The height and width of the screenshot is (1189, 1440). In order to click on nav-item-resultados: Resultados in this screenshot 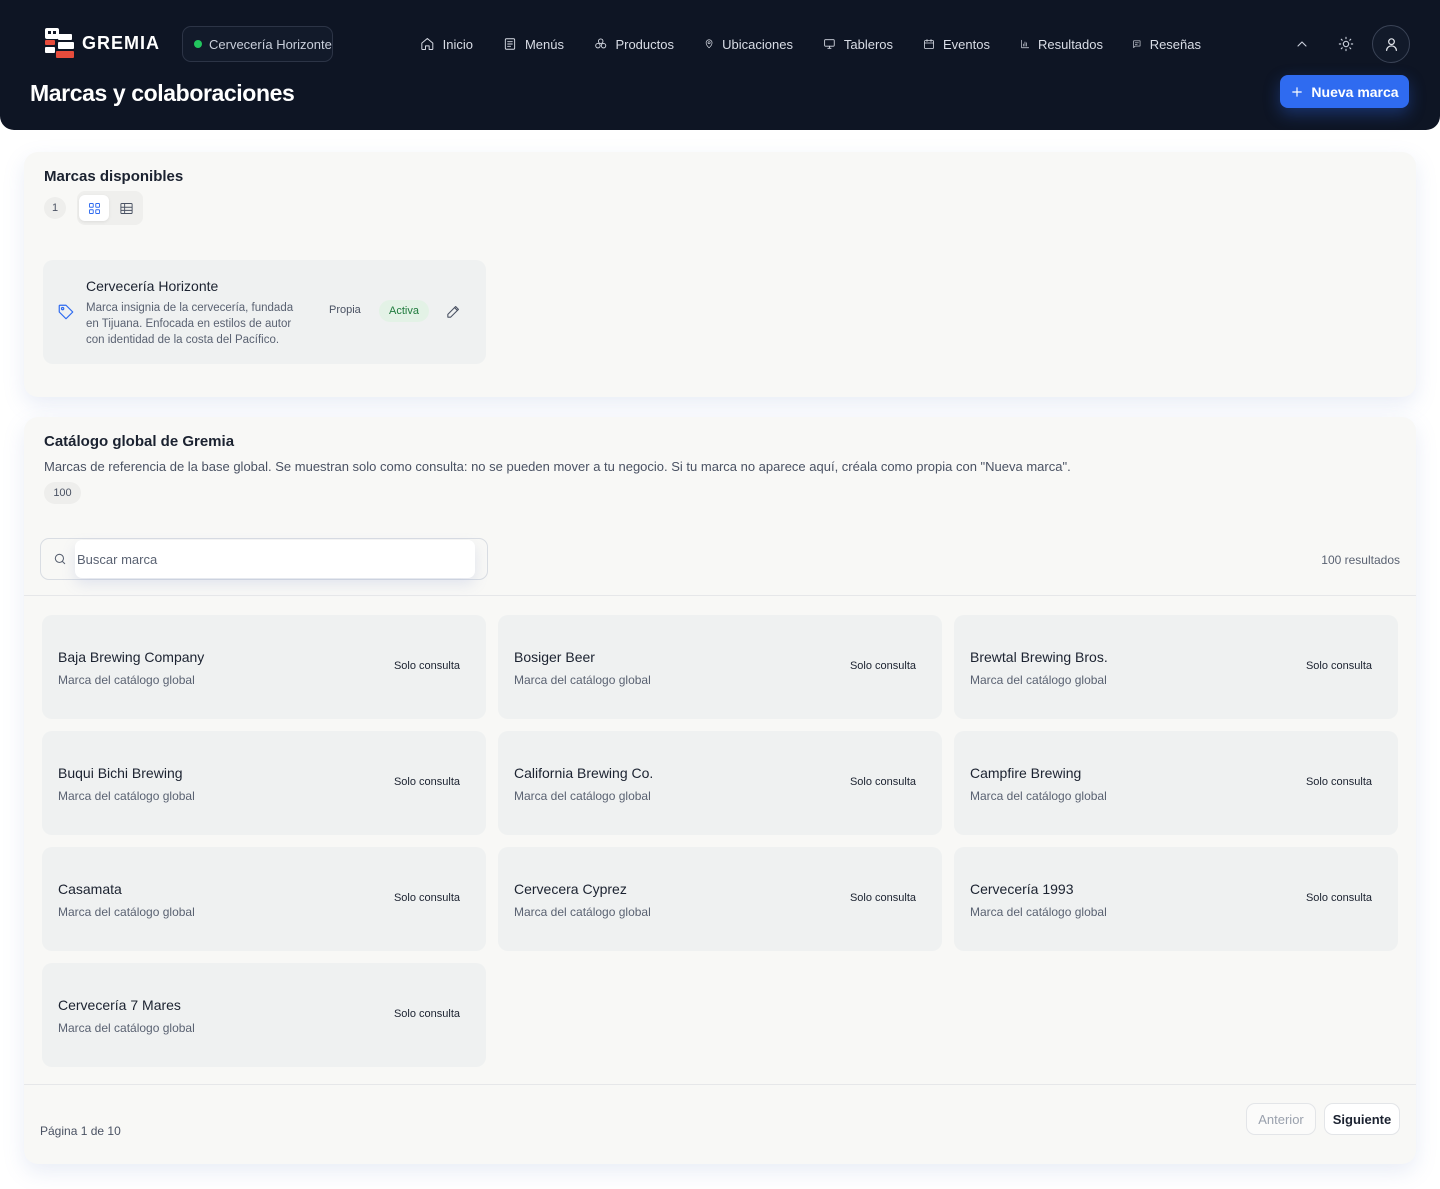, I will do `click(1061, 44)`.